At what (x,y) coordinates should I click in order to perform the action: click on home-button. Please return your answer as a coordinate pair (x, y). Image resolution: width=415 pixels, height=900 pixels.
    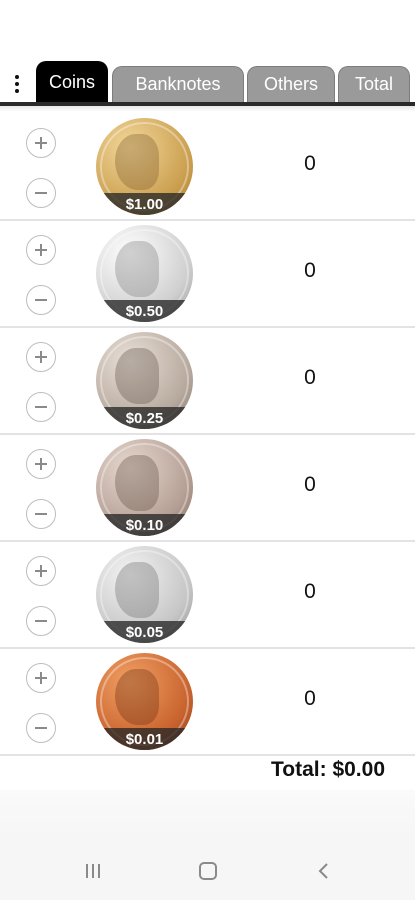
    Looking at the image, I should click on (208, 871).